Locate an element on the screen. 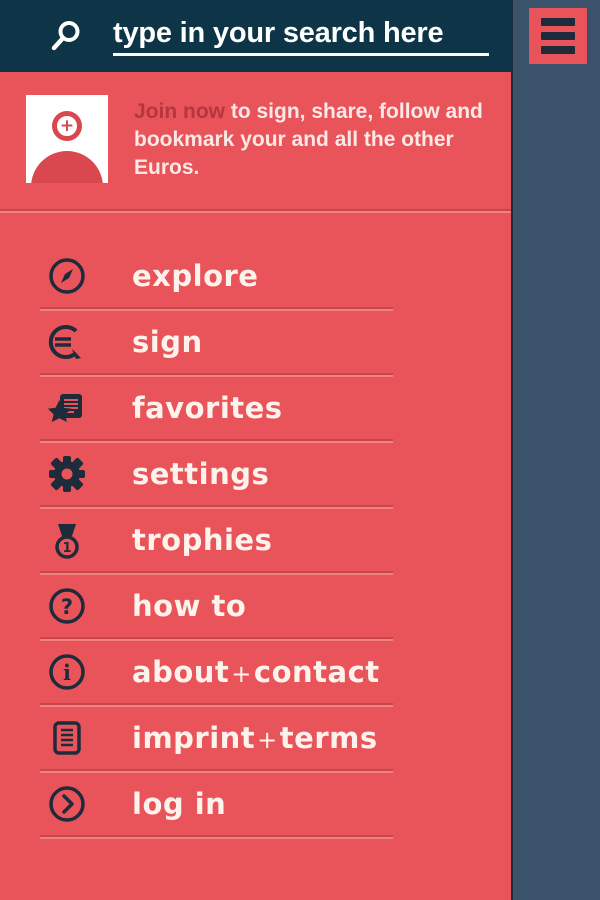 This screenshot has width=600, height=900. menu-label-imprint-terms: imprint+terms is located at coordinates (255, 738).